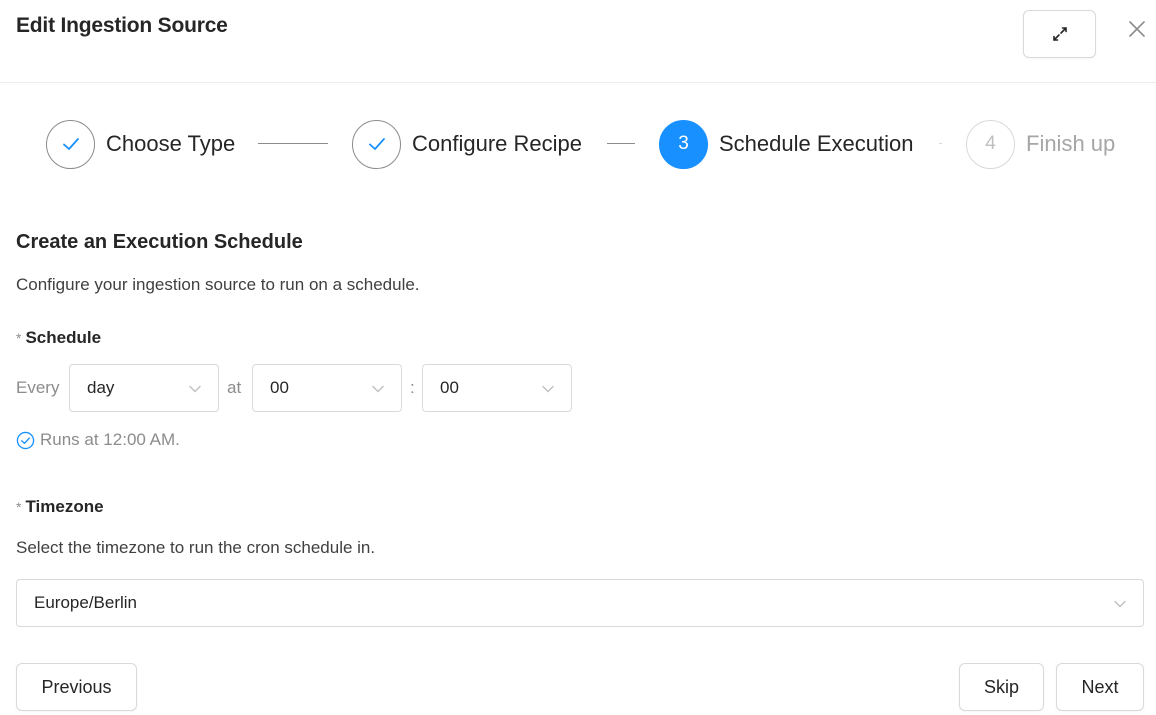  I want to click on at-text: at, so click(234, 387).